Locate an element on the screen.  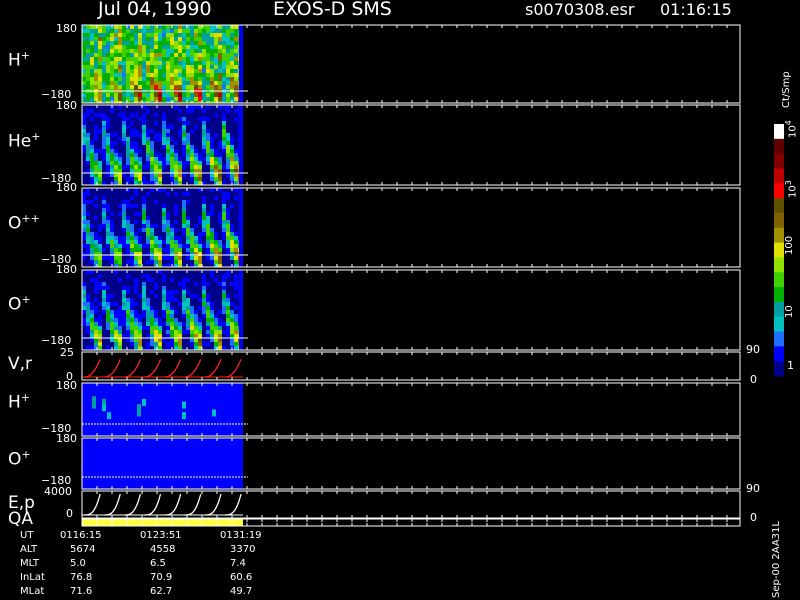
panel-label-o-plus: O+ is located at coordinates (19, 304).